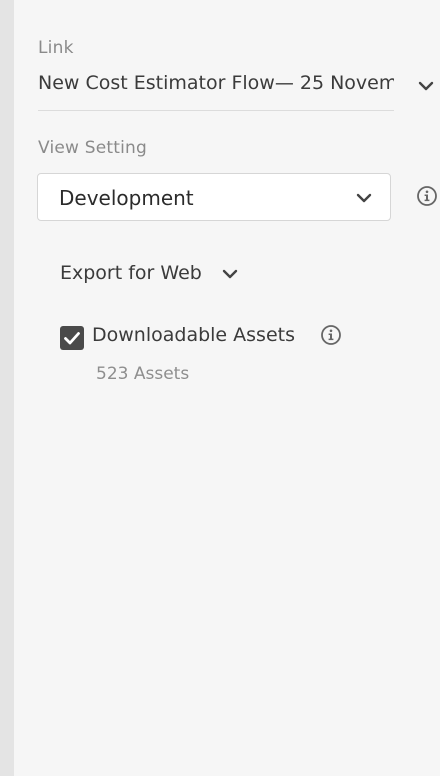 The height and width of the screenshot is (776, 440). I want to click on view-setting-dropdown: Development, so click(214, 197).